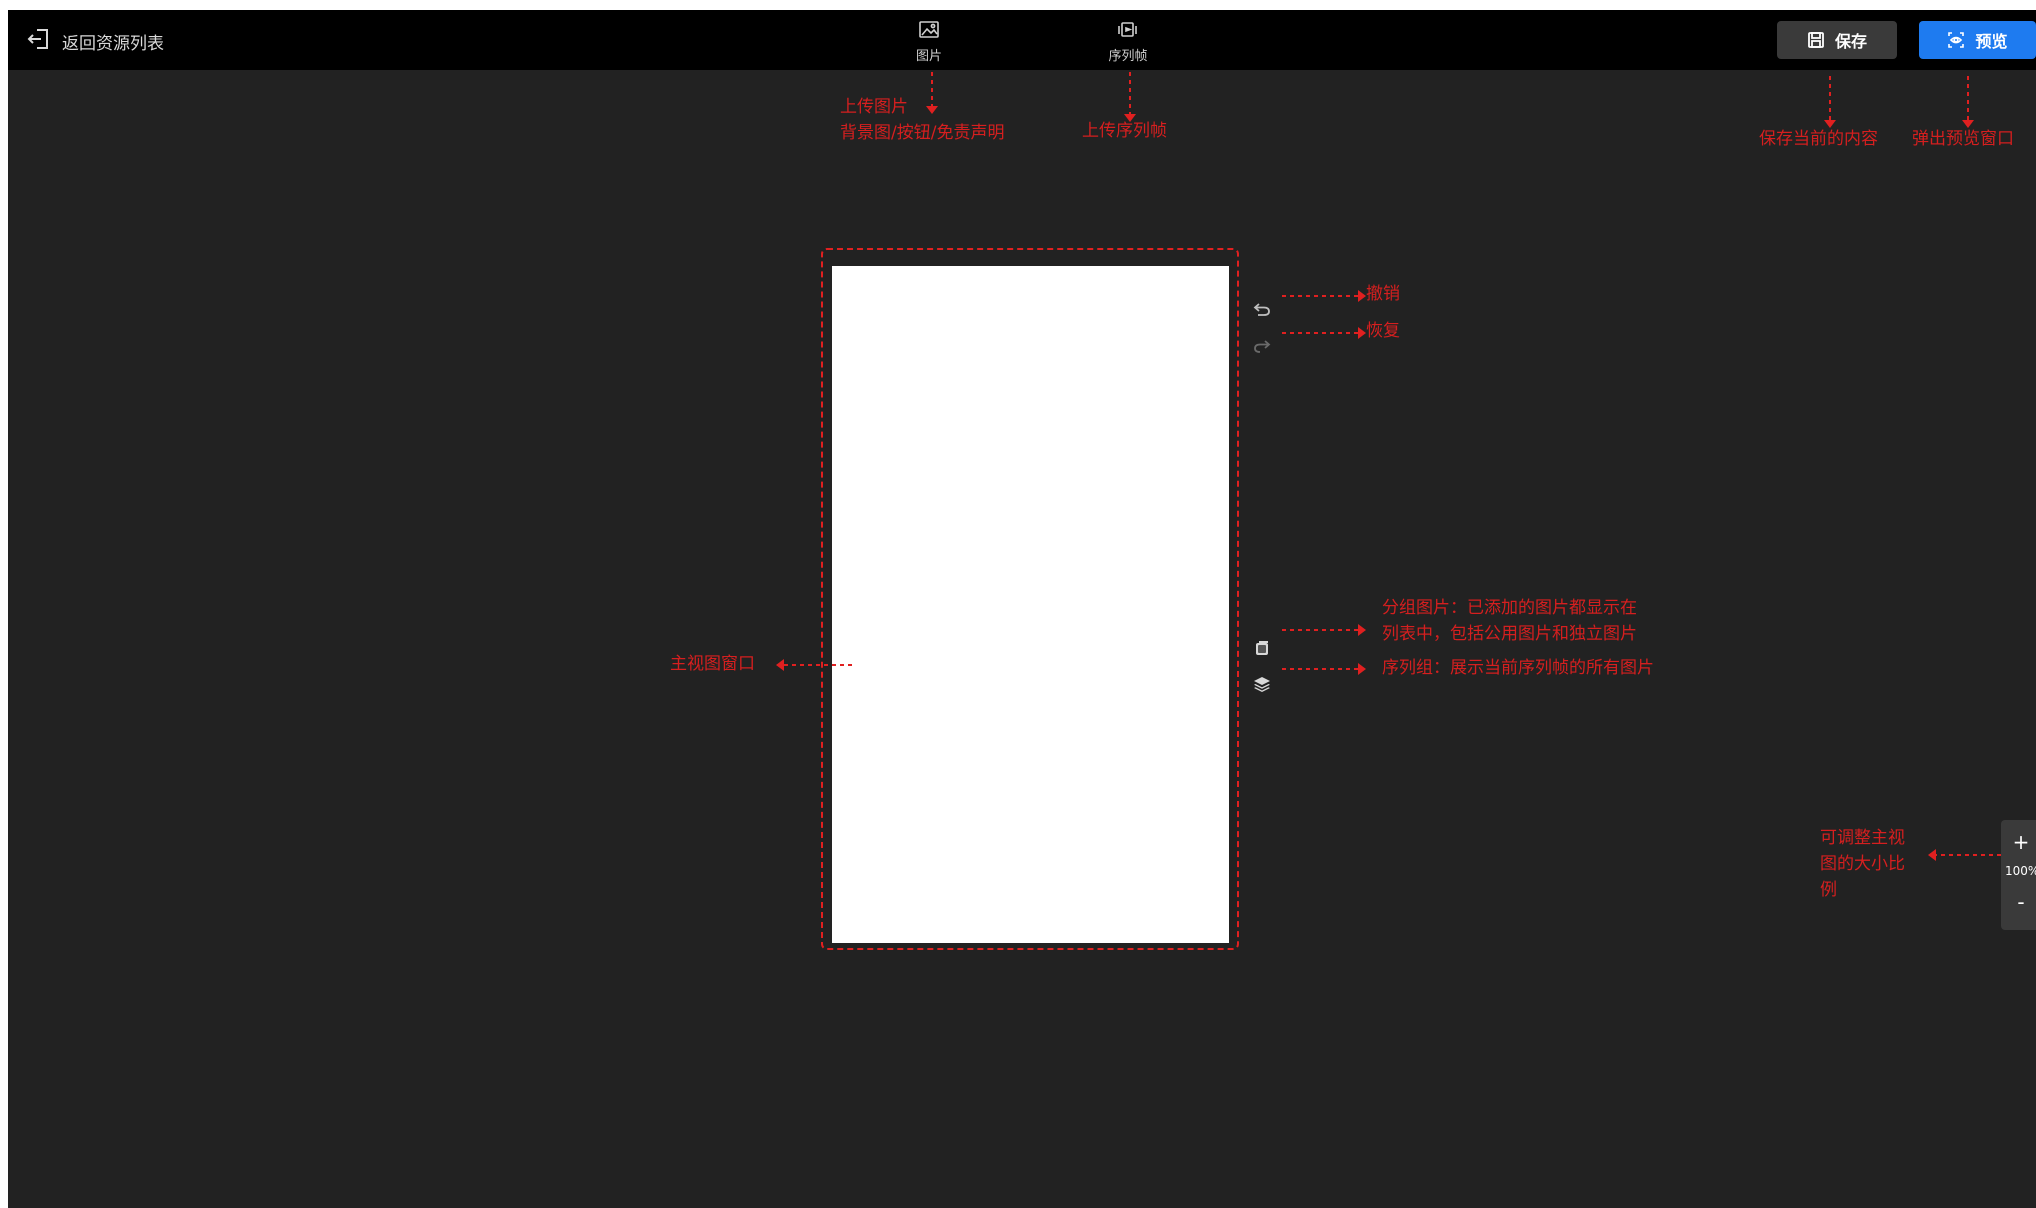 This screenshot has width=2036, height=1208. What do you see at coordinates (2020, 871) in the screenshot?
I see `zoom-level: 100%` at bounding box center [2020, 871].